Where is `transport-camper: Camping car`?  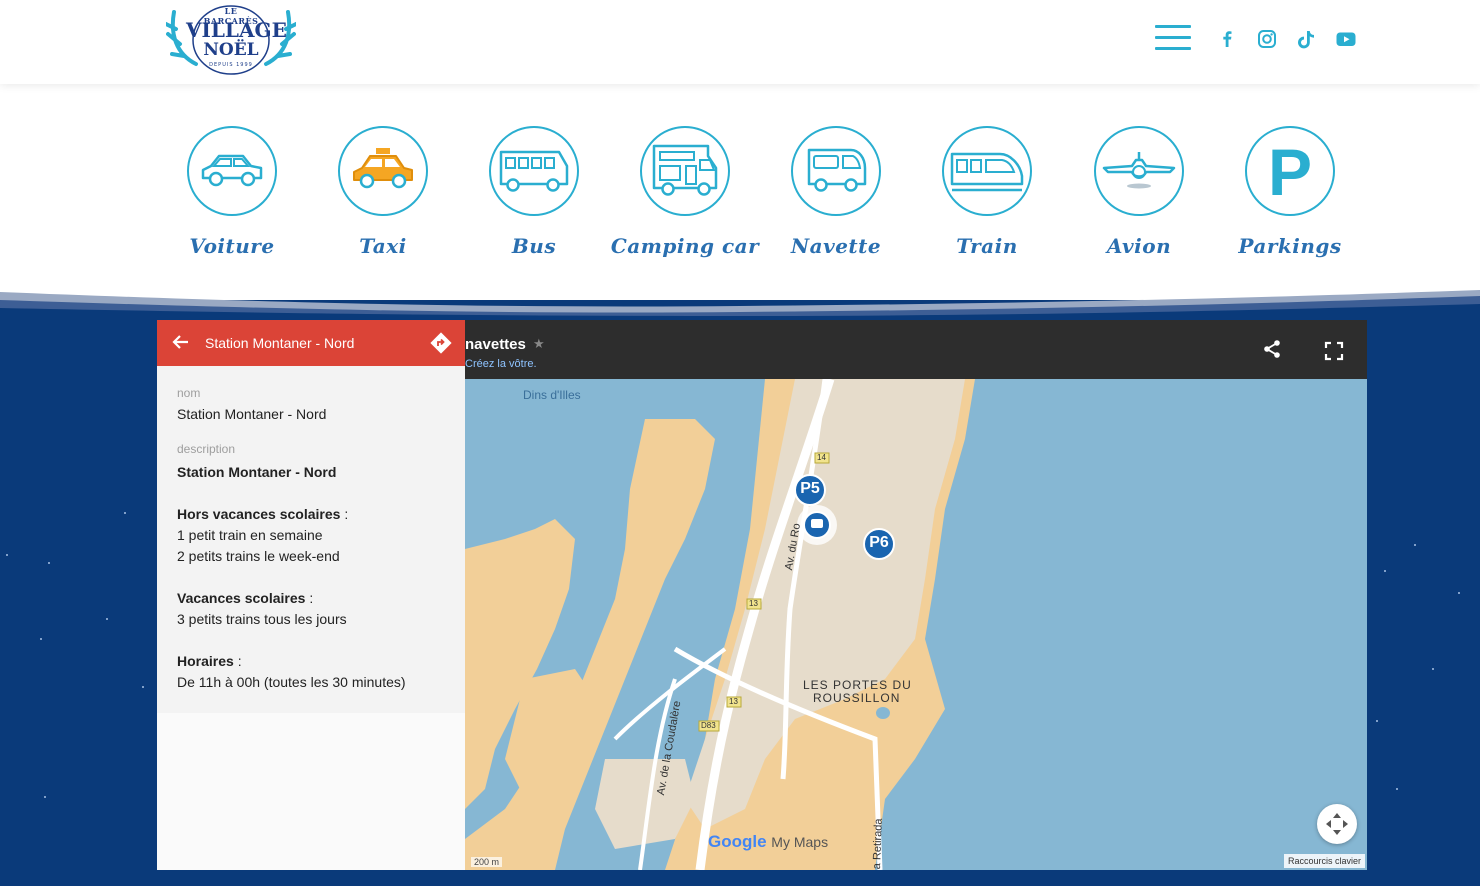
transport-camper: Camping car is located at coordinates (685, 192).